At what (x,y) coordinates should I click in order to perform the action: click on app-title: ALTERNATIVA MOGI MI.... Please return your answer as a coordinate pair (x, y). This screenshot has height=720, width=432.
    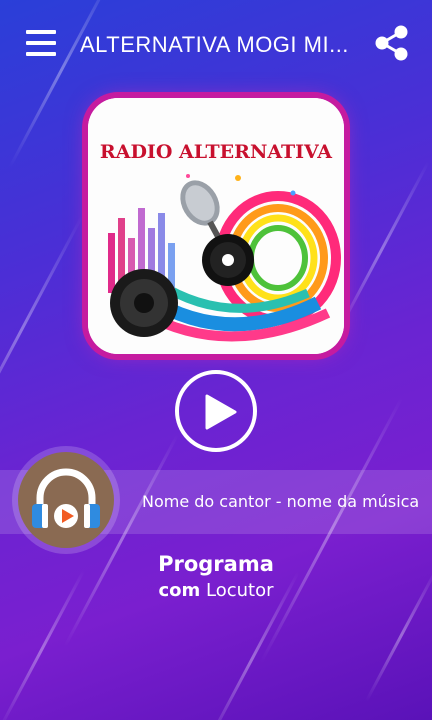
    Looking at the image, I should click on (214, 44).